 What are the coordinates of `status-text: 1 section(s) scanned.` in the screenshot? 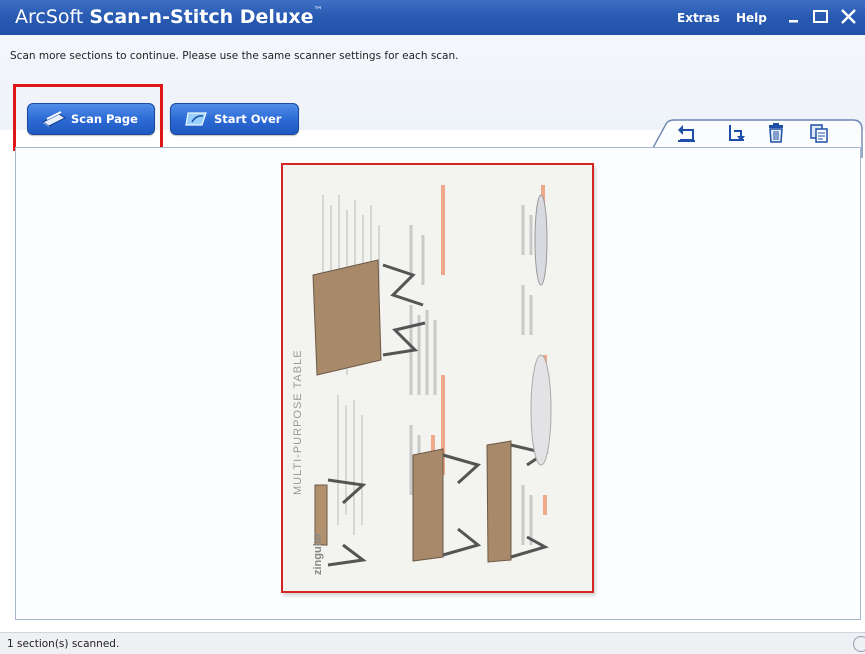 It's located at (63, 644).